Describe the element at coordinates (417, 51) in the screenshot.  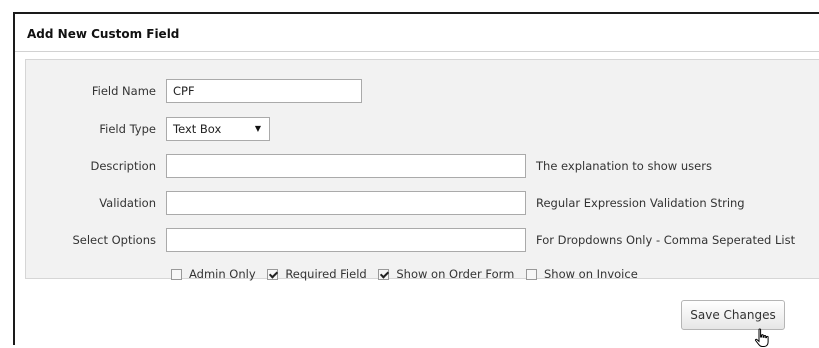
I see `title-divider` at that location.